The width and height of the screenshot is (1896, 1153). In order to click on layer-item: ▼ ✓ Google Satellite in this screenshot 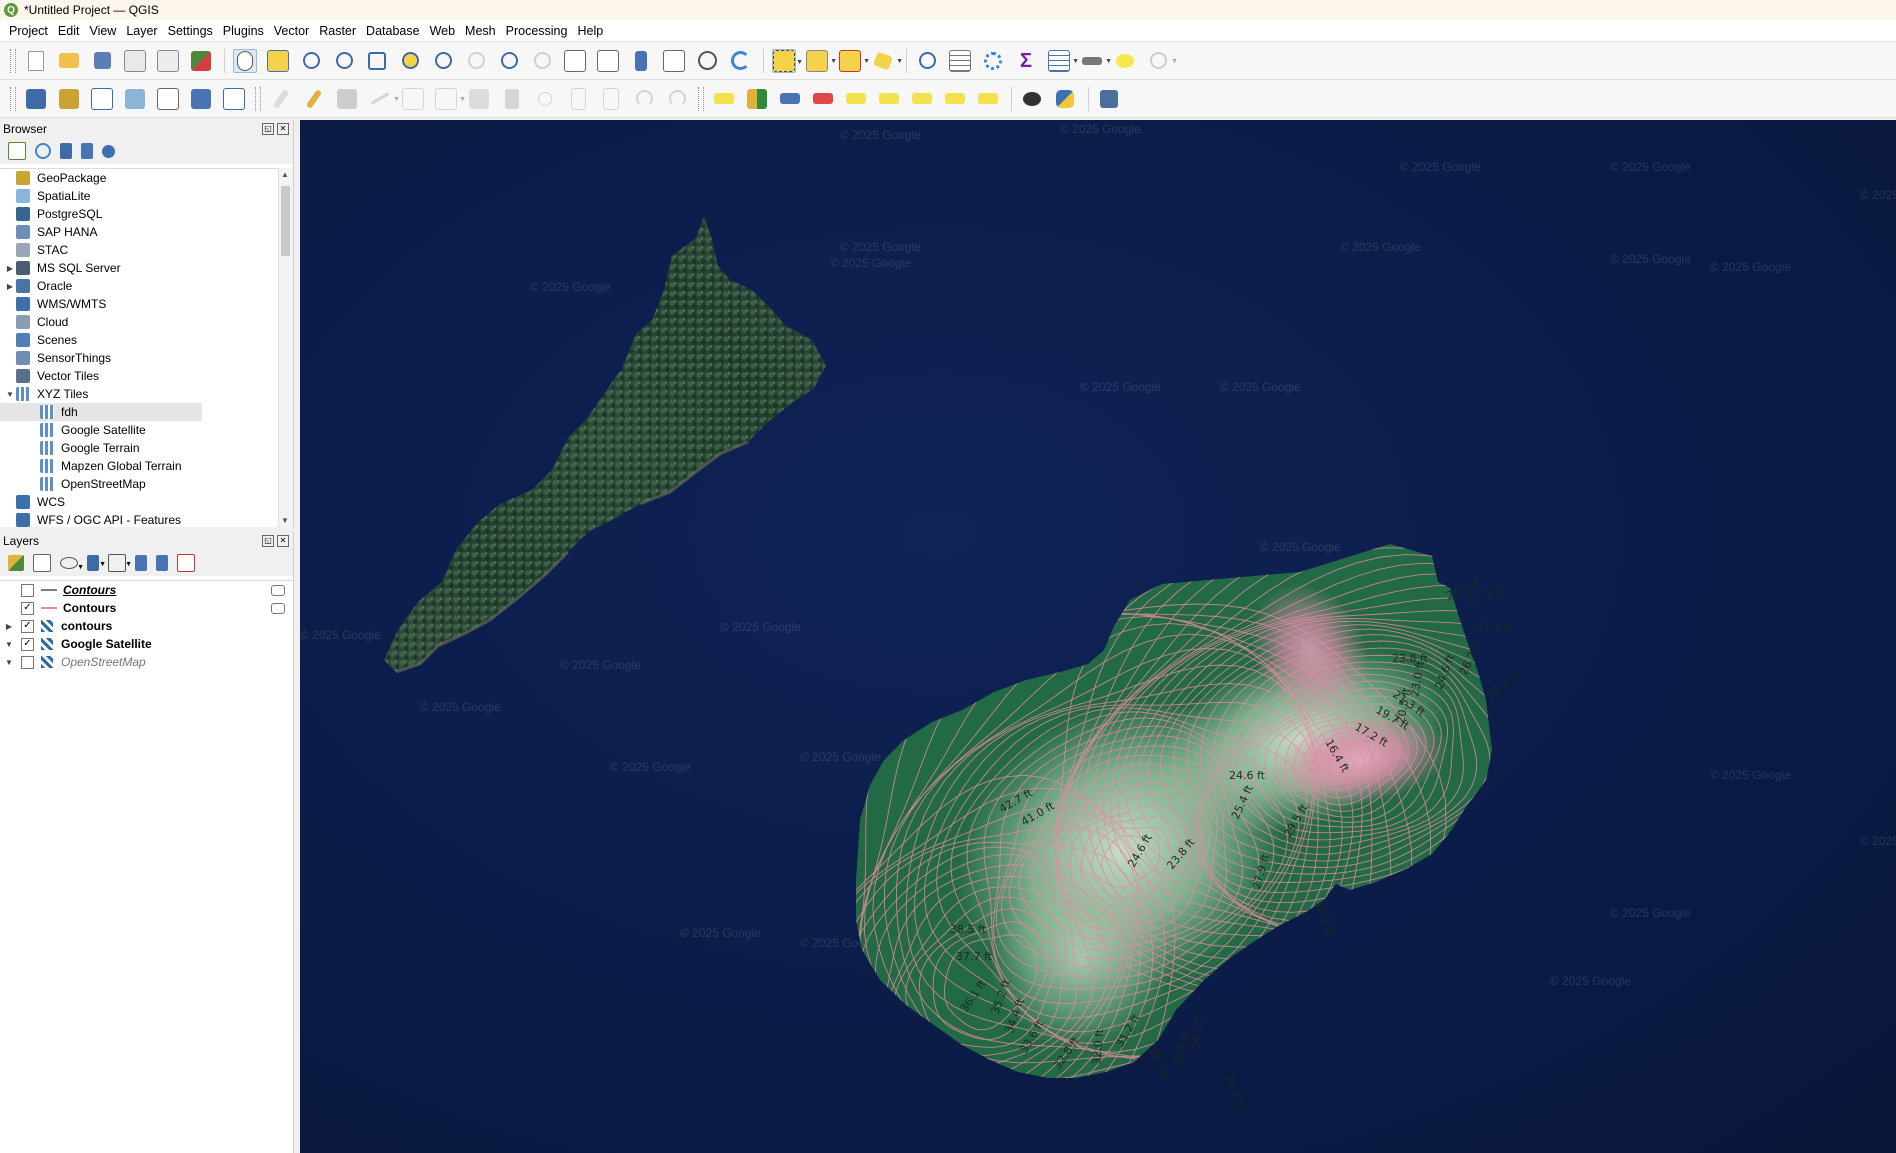, I will do `click(146, 644)`.